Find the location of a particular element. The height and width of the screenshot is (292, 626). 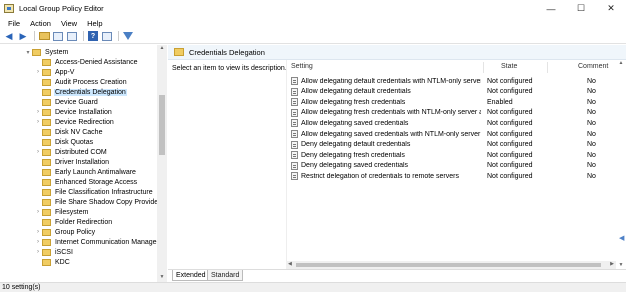

filter-icon is located at coordinates (128, 36).